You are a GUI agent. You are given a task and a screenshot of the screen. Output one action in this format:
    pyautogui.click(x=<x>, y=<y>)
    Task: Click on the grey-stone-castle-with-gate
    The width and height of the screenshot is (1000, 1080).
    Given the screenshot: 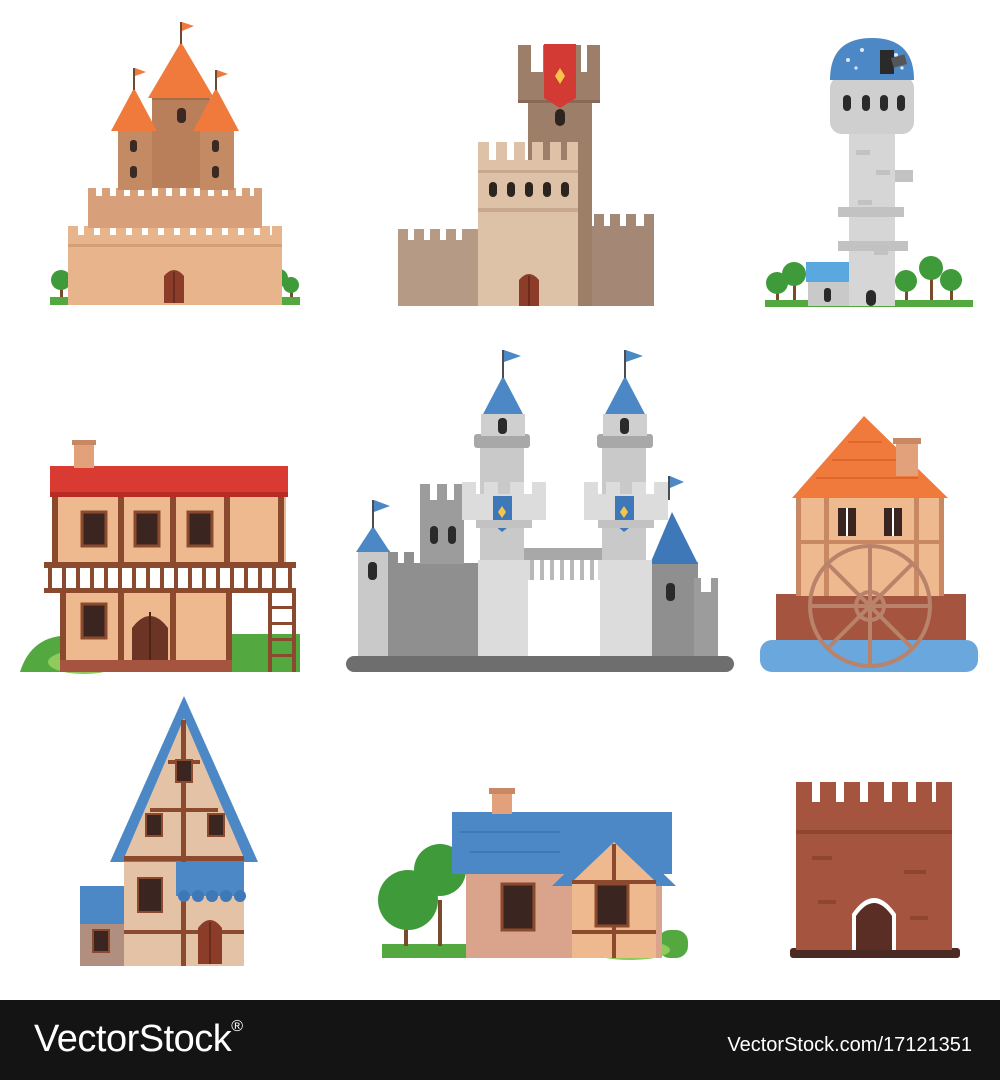 What is the action you would take?
    pyautogui.click(x=540, y=511)
    